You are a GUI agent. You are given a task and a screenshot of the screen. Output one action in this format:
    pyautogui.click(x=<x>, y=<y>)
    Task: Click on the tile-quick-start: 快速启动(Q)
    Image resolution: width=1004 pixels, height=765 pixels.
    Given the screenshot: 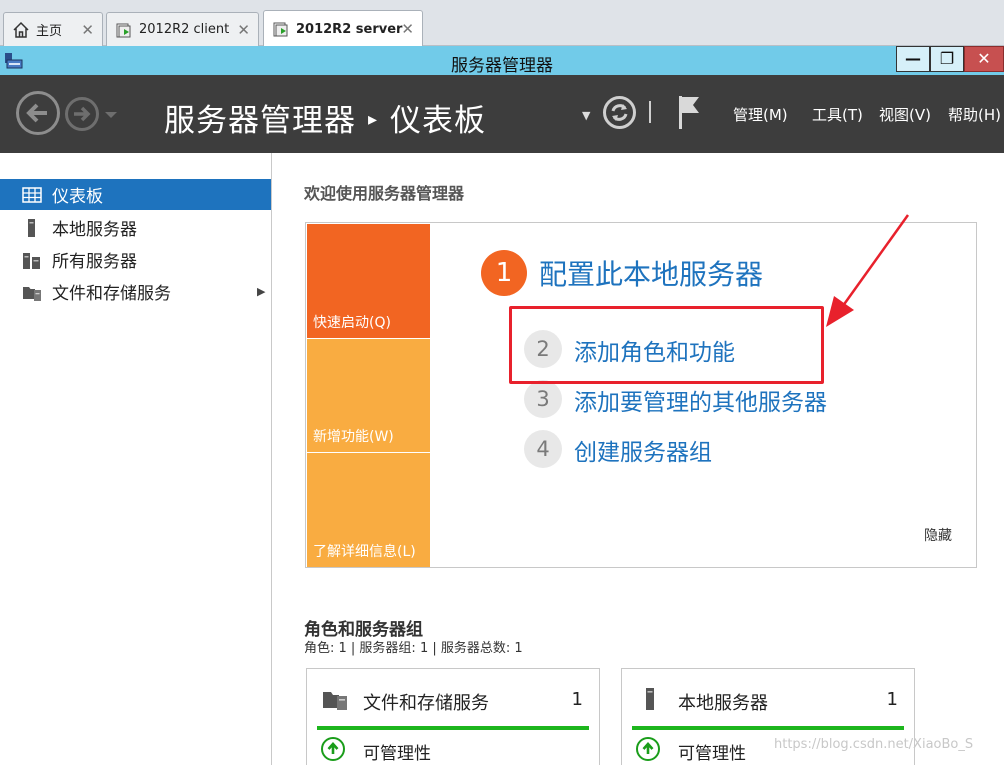 What is the action you would take?
    pyautogui.click(x=368, y=281)
    